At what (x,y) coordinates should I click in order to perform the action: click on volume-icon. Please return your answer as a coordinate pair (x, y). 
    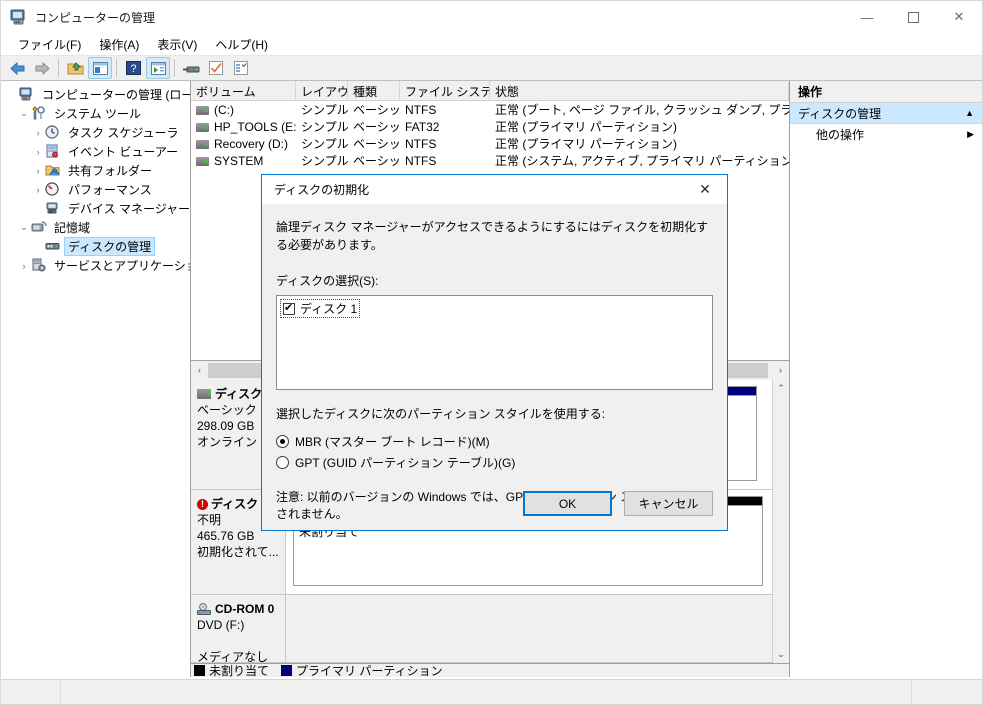
    Looking at the image, I should click on (202, 144).